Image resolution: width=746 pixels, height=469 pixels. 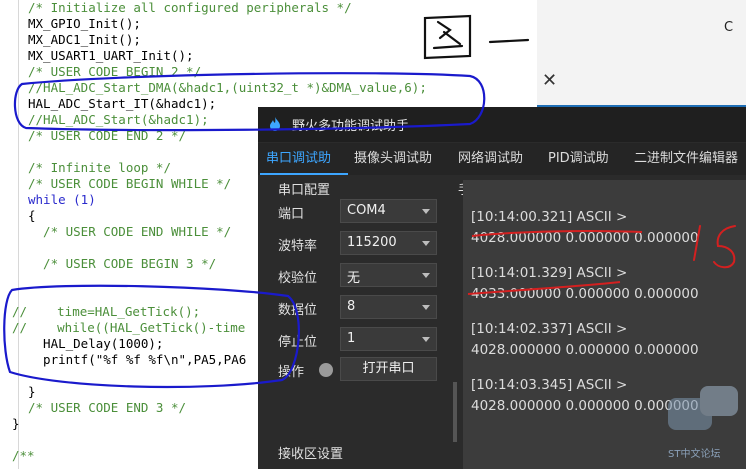 I want to click on title-bar: 野火多功能调试助手, so click(x=502, y=124).